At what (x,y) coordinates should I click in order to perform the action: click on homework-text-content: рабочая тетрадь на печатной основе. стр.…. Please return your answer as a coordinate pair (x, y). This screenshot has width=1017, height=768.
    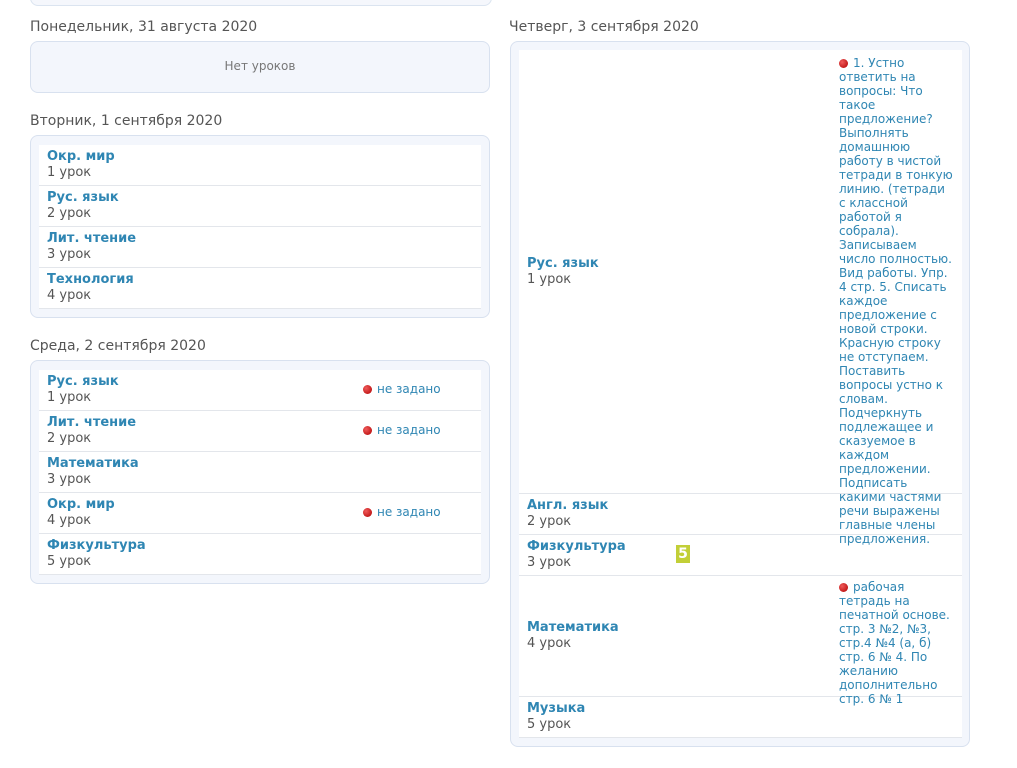
    Looking at the image, I should click on (894, 643).